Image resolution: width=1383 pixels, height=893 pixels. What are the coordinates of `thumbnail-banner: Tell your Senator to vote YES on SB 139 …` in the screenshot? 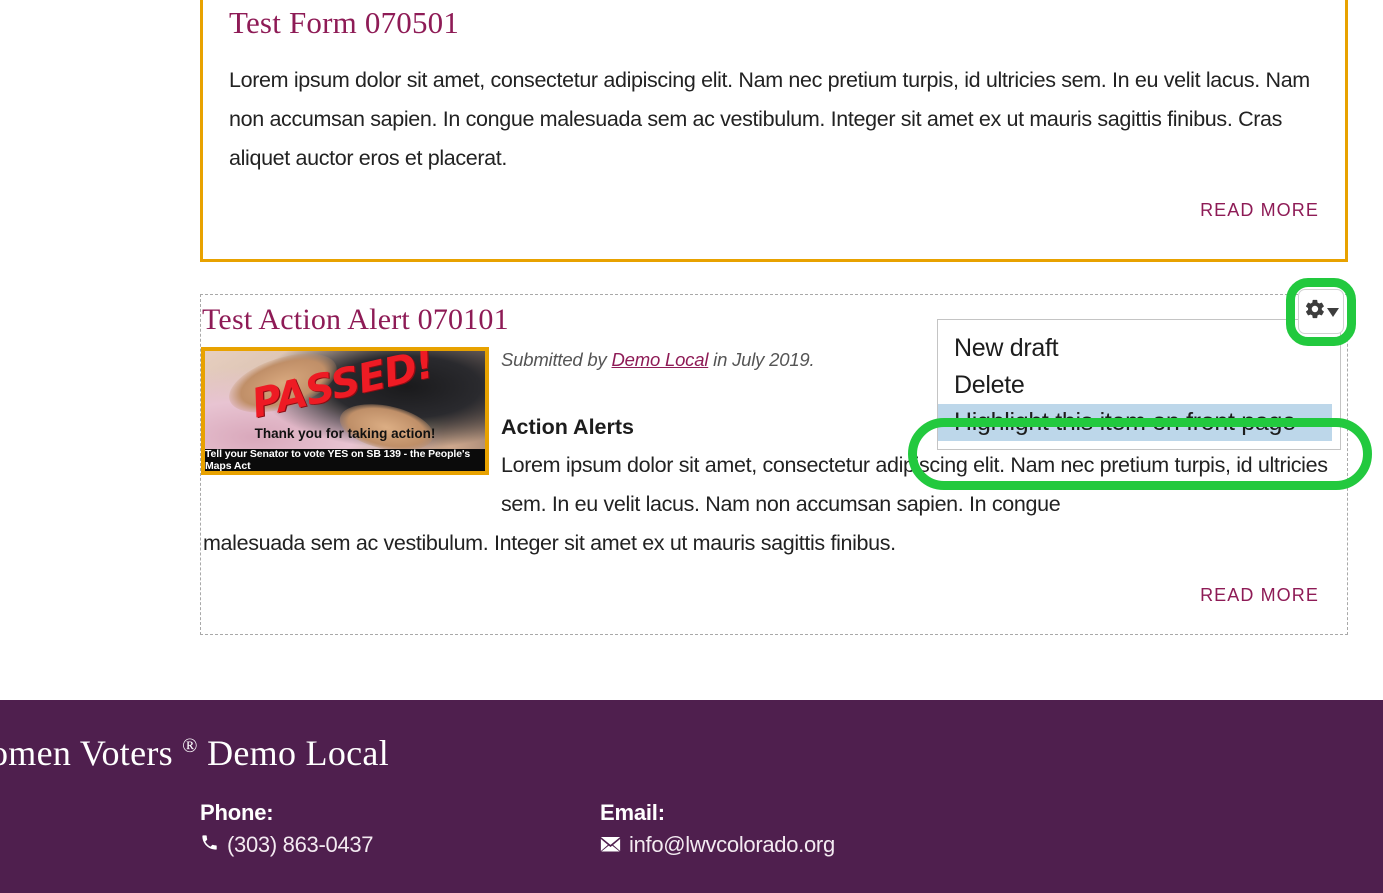 It's located at (345, 459).